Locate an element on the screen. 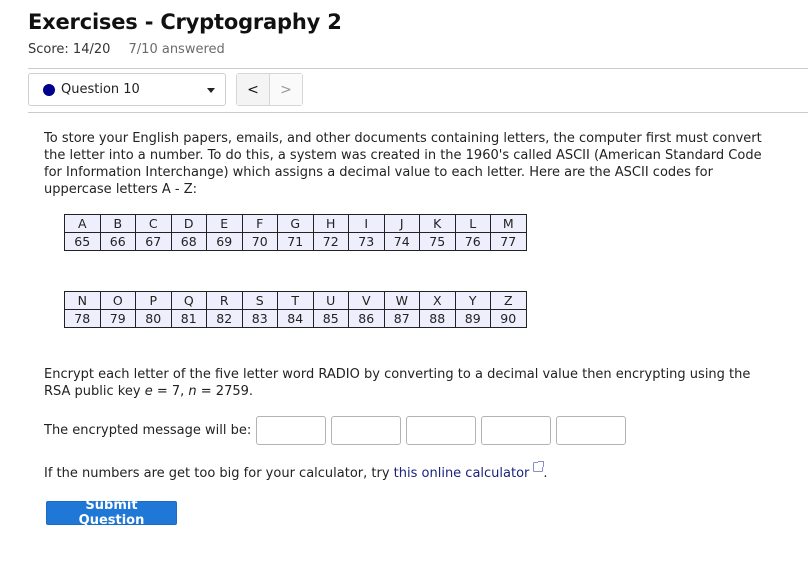 The height and width of the screenshot is (573, 808). ascii-cell: 66 is located at coordinates (117, 241).